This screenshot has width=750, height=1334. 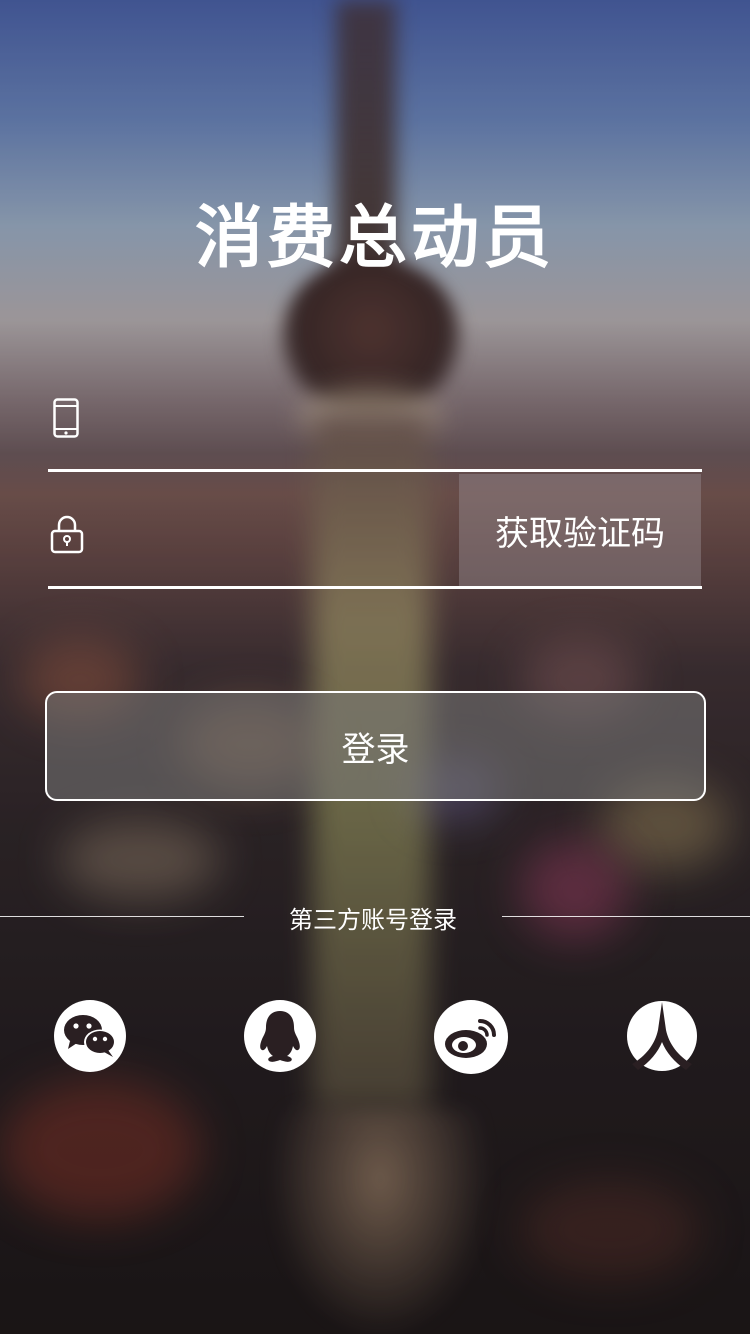 What do you see at coordinates (374, 238) in the screenshot?
I see `app-logo: 消费总动员` at bounding box center [374, 238].